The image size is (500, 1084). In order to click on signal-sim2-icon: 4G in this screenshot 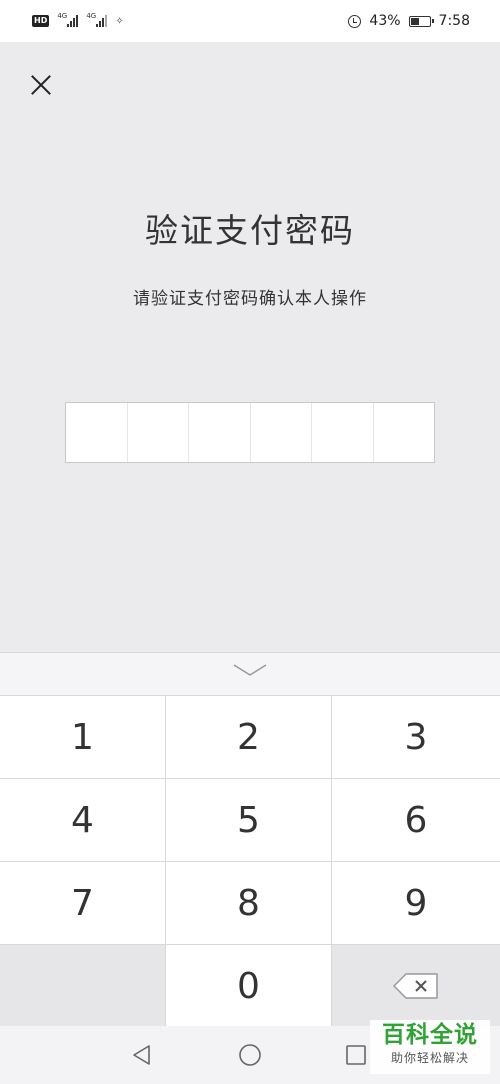, I will do `click(97, 19)`.